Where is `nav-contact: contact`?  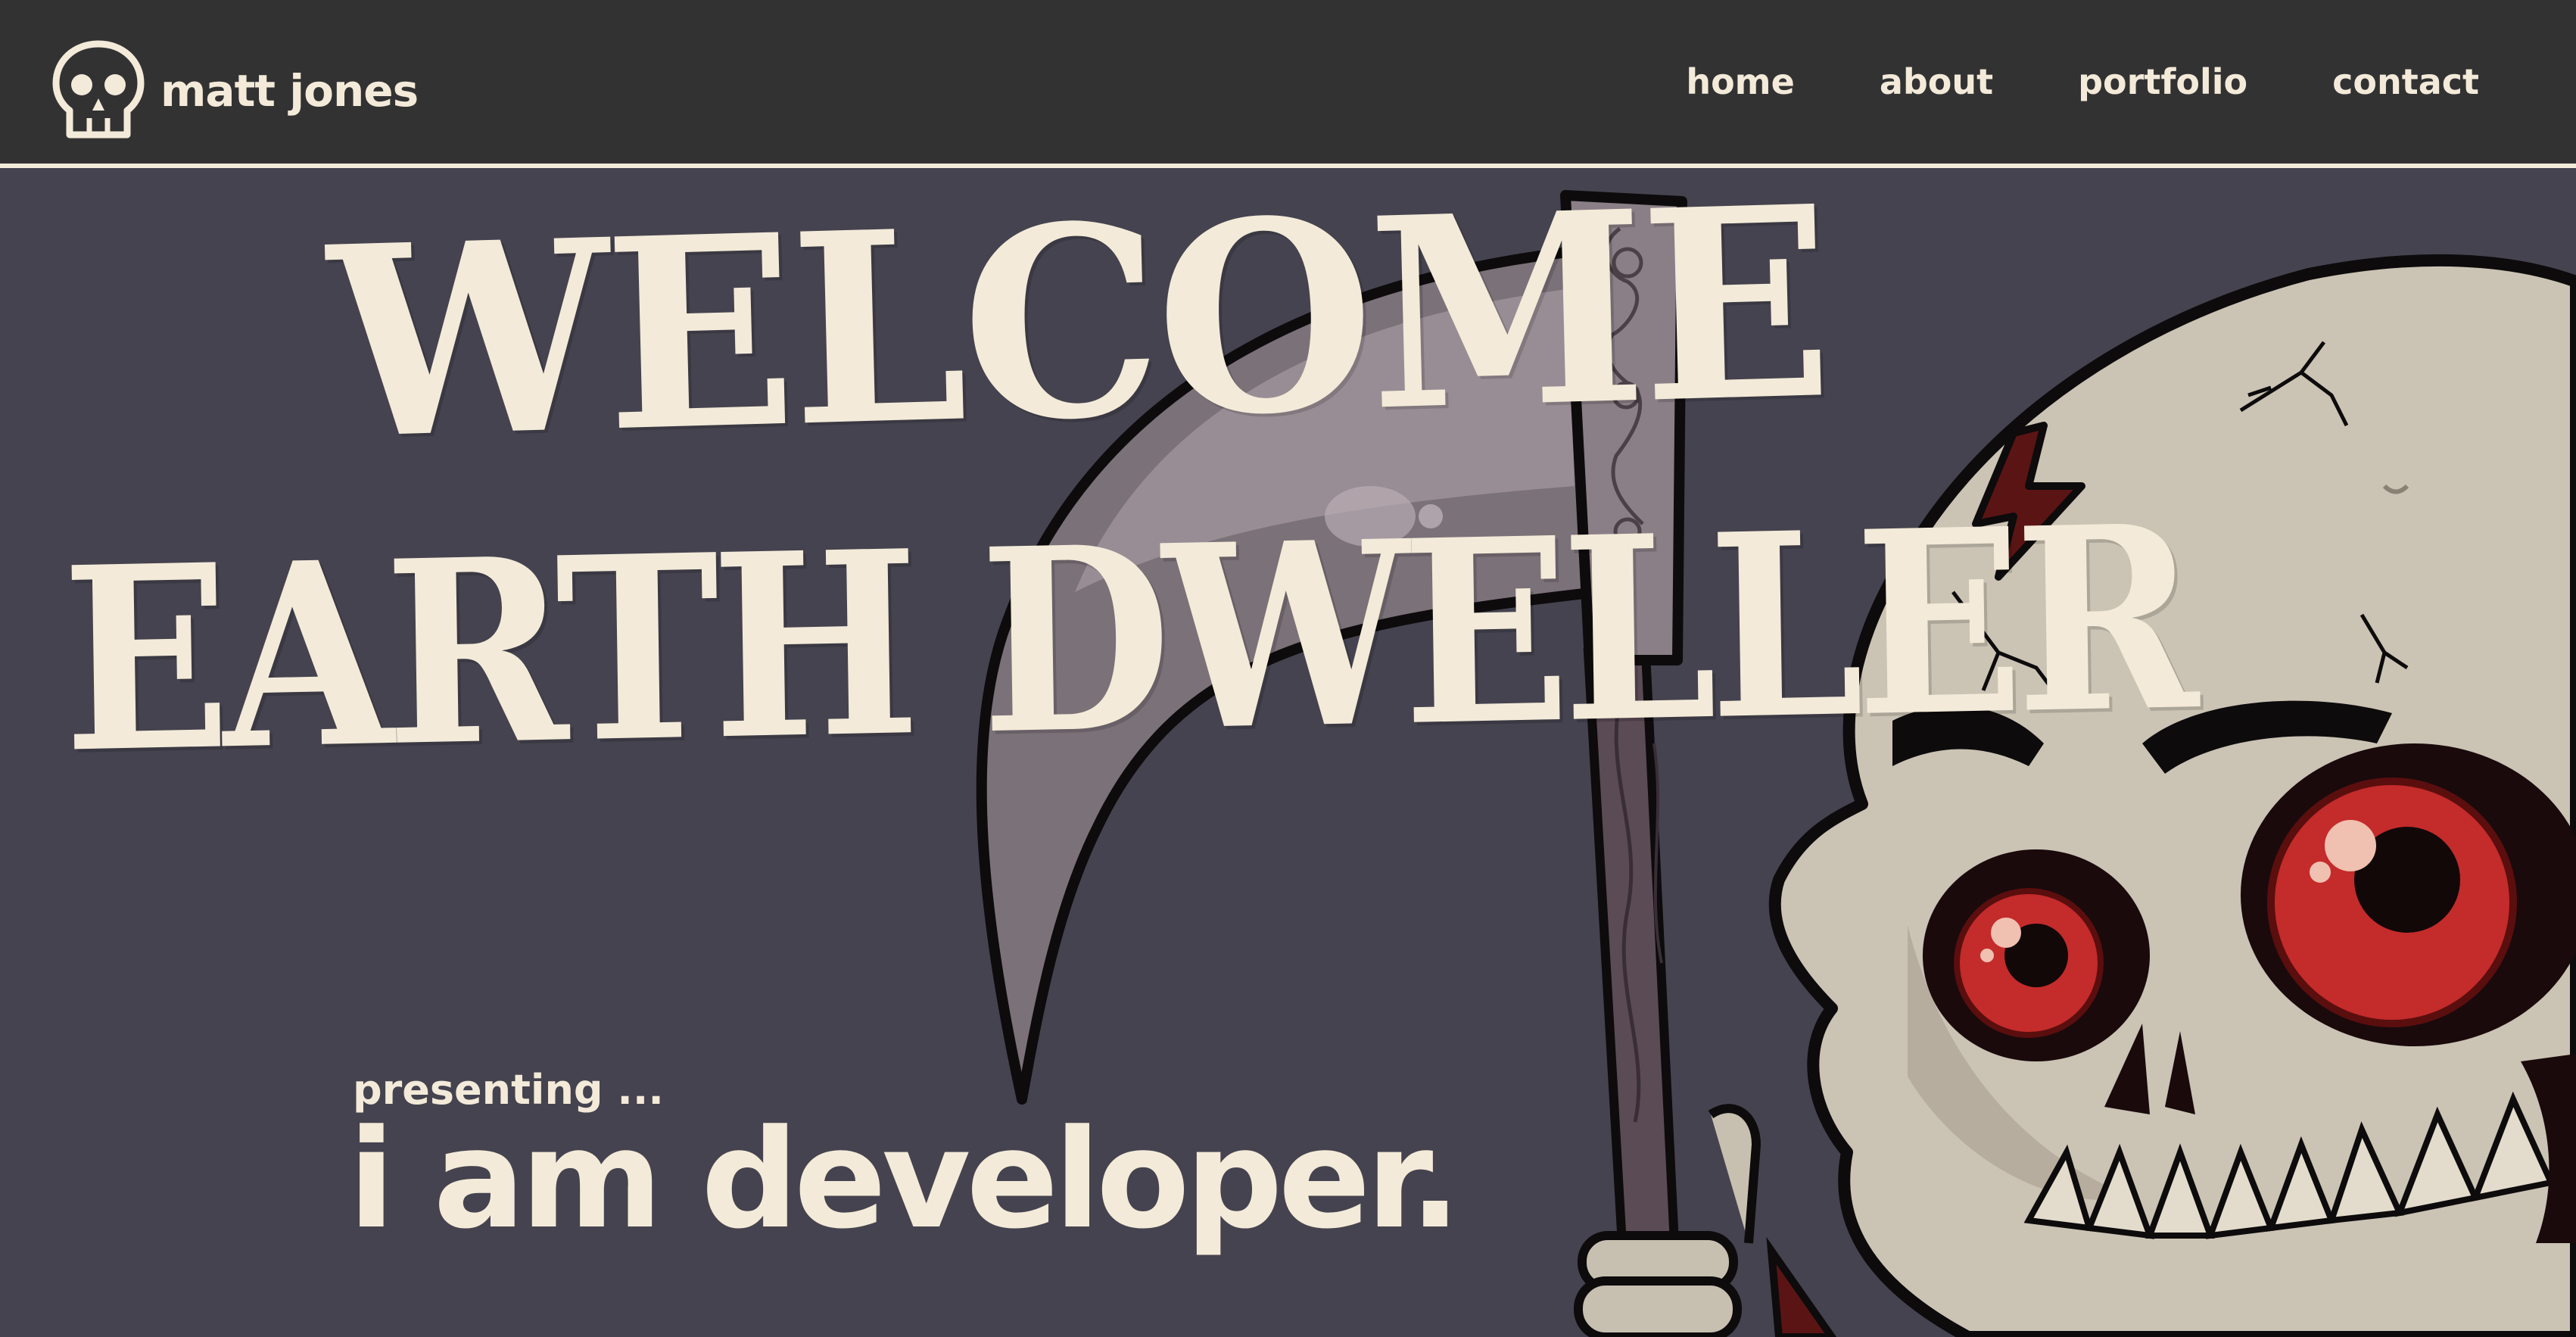
nav-contact: contact is located at coordinates (2405, 81).